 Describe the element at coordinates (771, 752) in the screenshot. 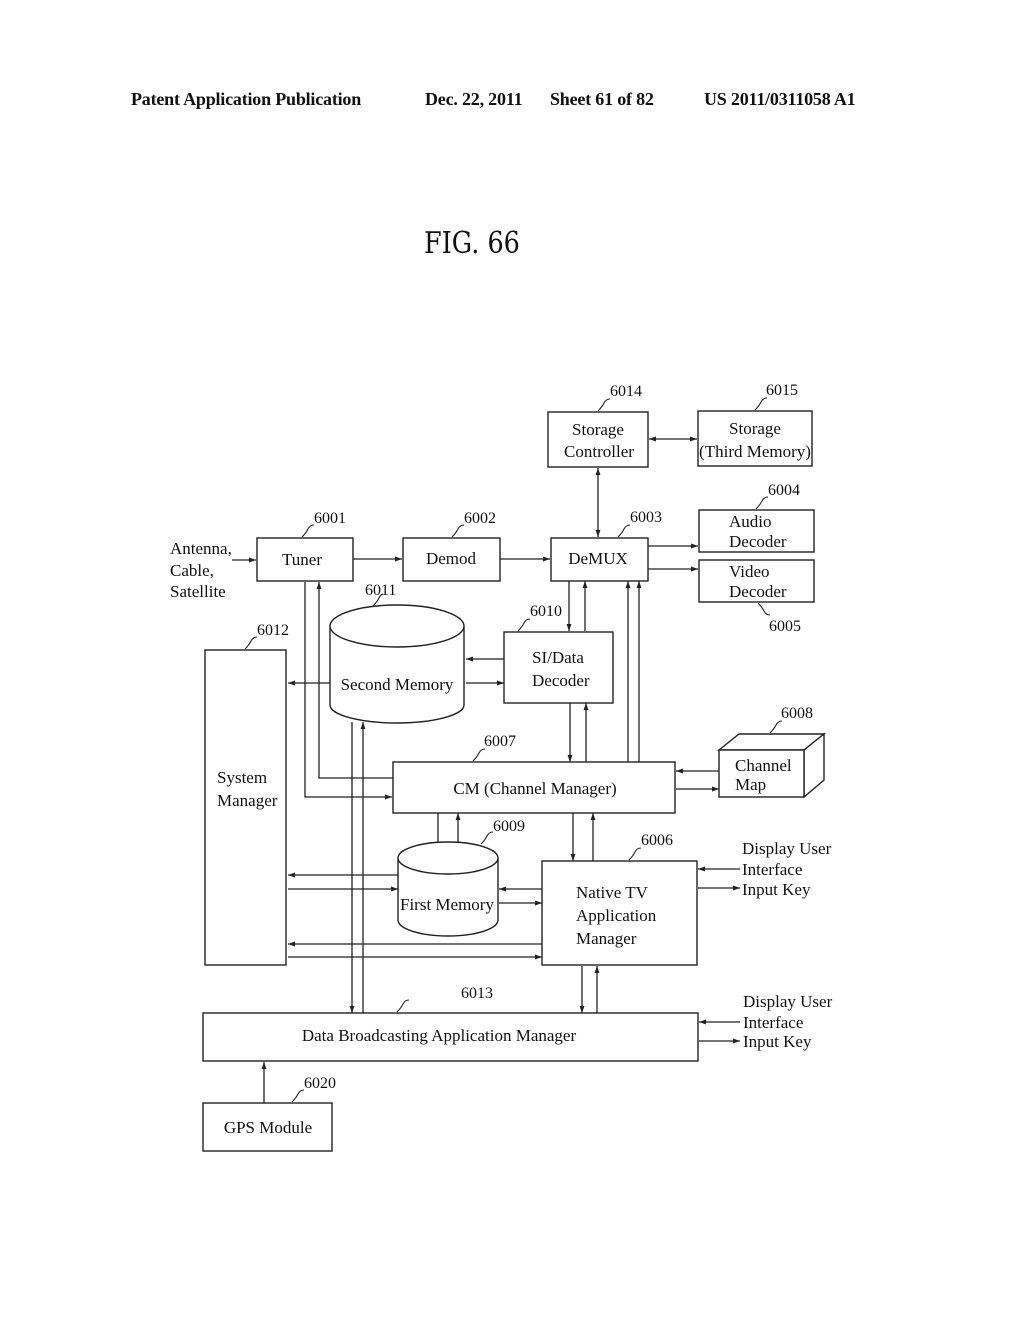

I see `block-channel-map: Channel Map 6008` at that location.